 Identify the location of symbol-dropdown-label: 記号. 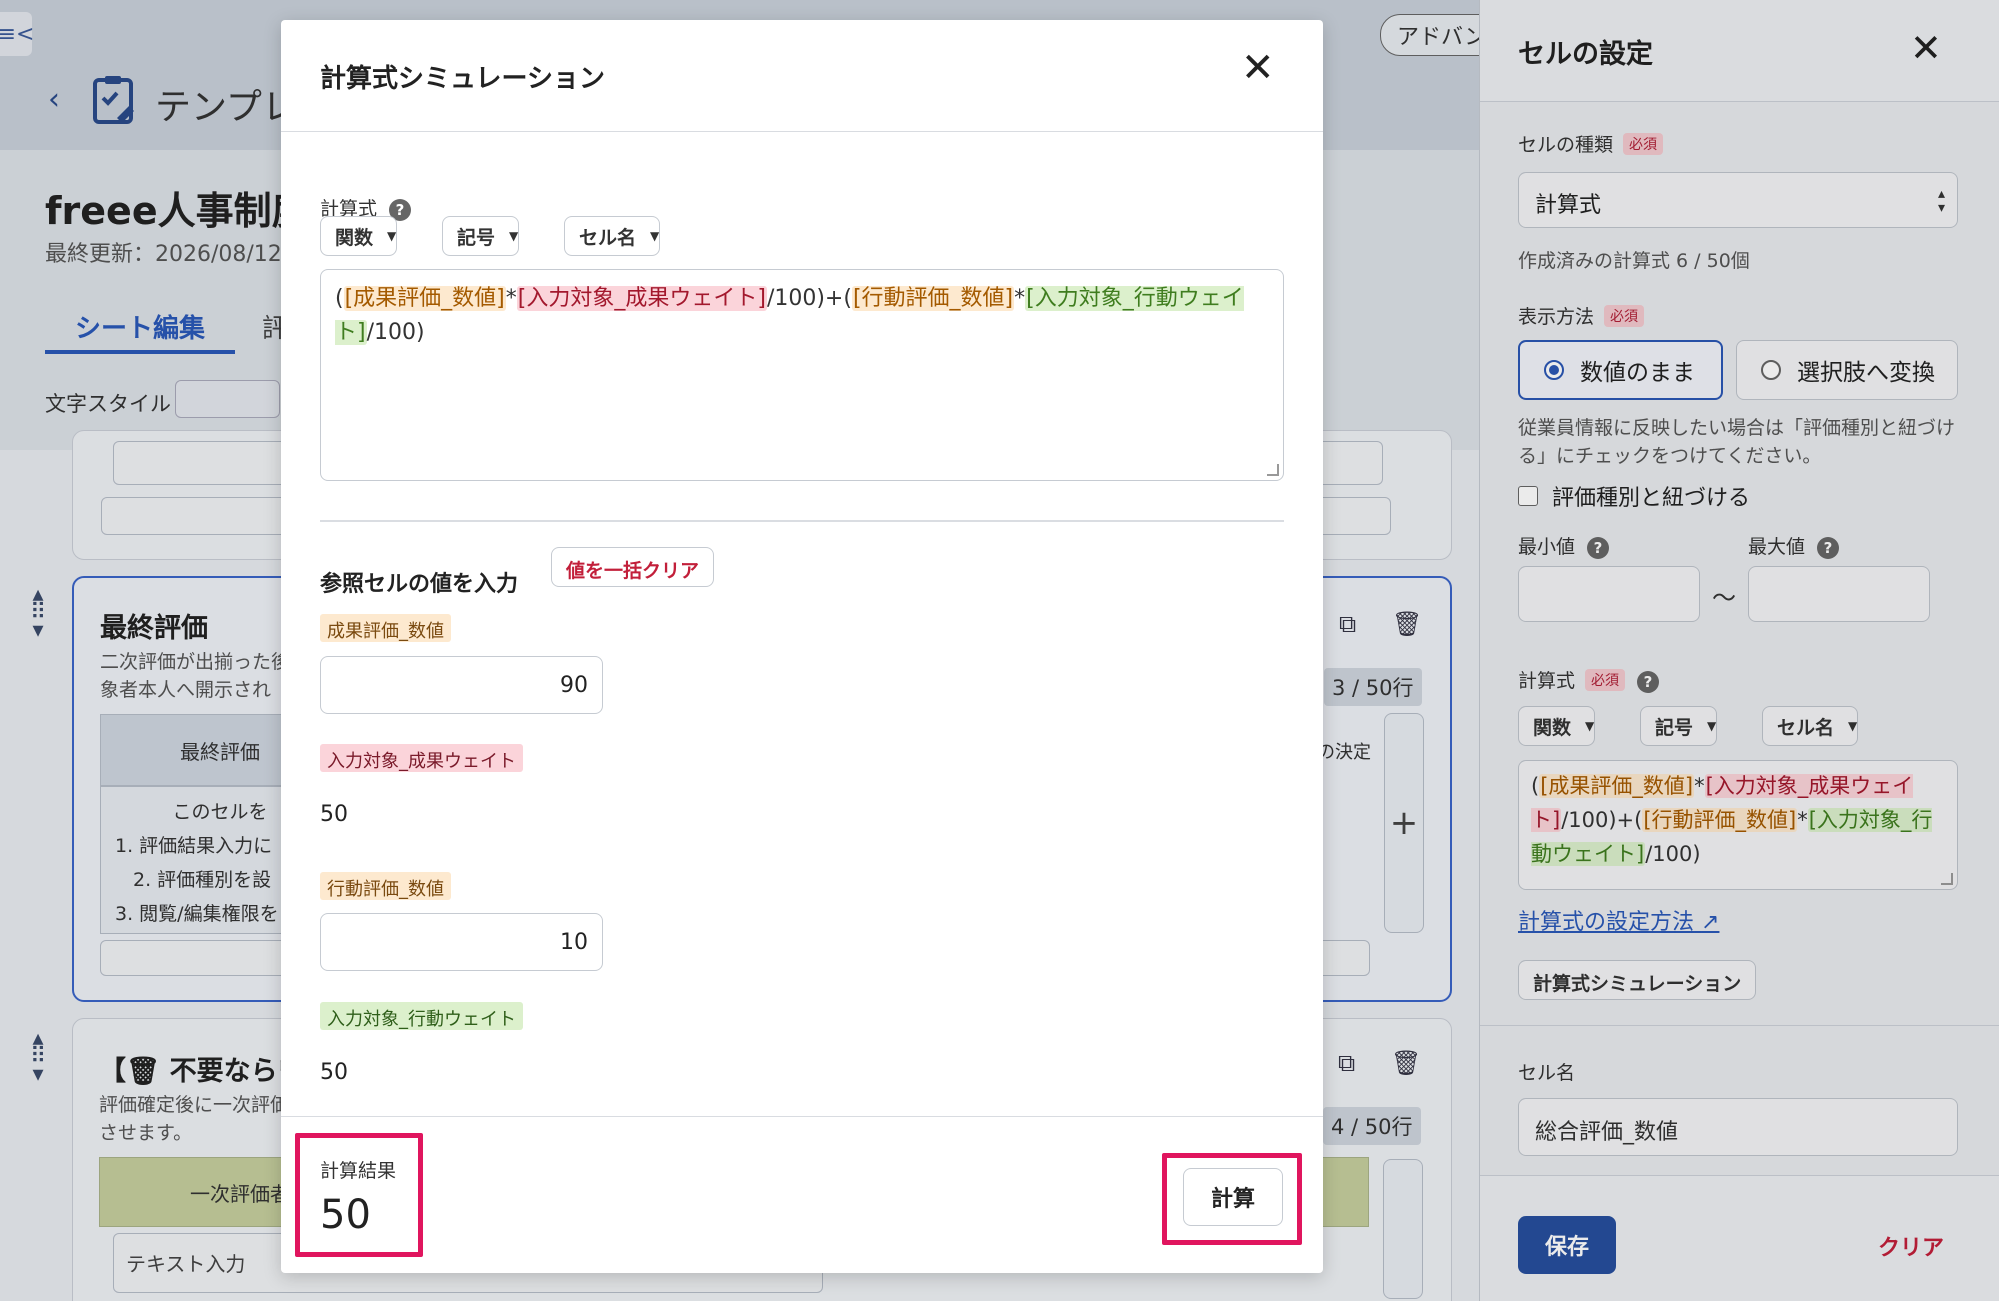
(476, 237).